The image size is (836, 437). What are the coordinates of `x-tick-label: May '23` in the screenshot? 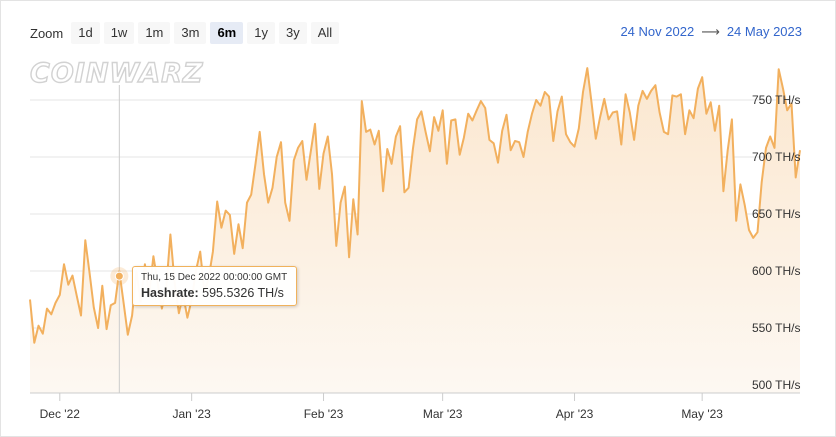 It's located at (702, 414).